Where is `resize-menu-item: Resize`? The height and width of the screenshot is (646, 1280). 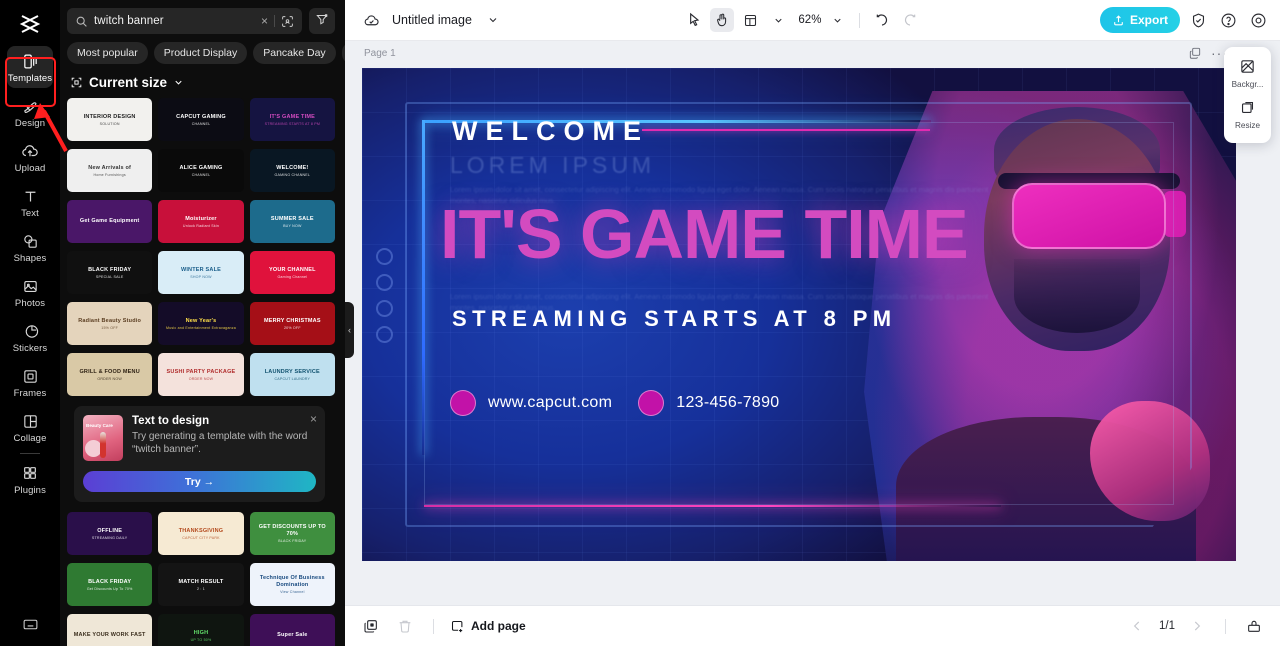 resize-menu-item: Resize is located at coordinates (1247, 114).